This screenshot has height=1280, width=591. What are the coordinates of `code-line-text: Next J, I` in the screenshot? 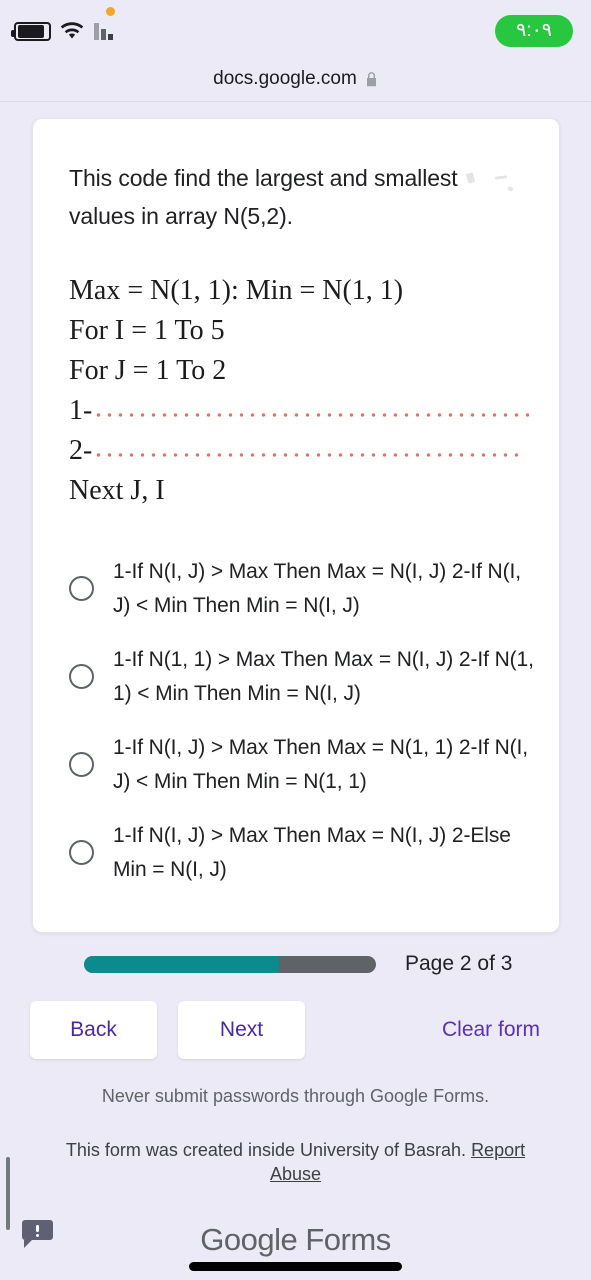 It's located at (117, 490).